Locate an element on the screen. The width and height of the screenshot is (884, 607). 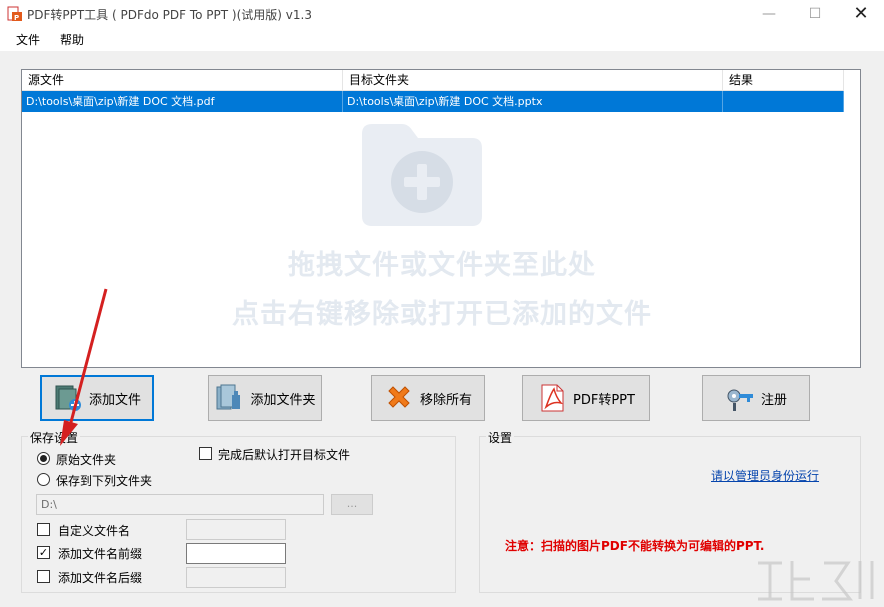
remove-all-button: 移除所有 is located at coordinates (428, 398).